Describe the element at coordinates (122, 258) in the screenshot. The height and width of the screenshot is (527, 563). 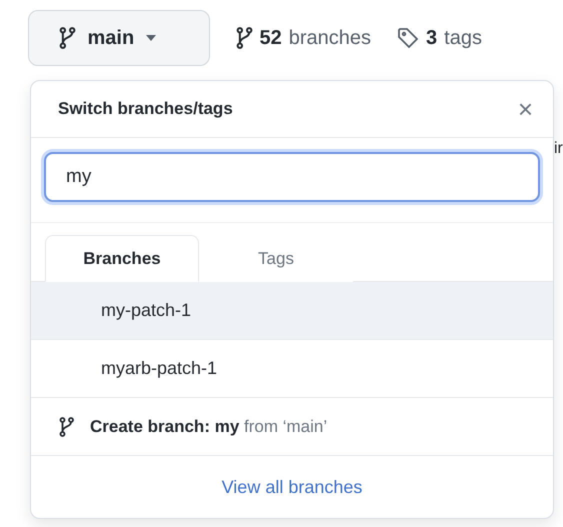
I see `tab: Branches` at that location.